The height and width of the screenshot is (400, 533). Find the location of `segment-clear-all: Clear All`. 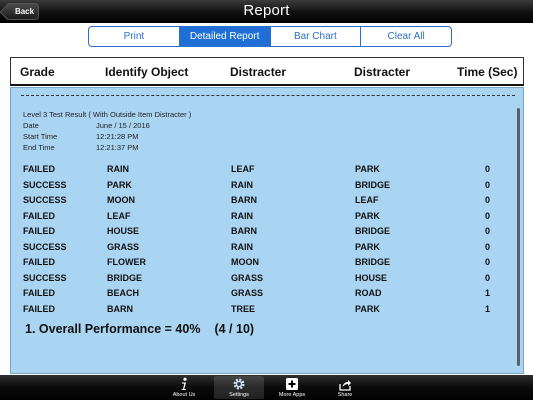

segment-clear-all: Clear All is located at coordinates (406, 36).